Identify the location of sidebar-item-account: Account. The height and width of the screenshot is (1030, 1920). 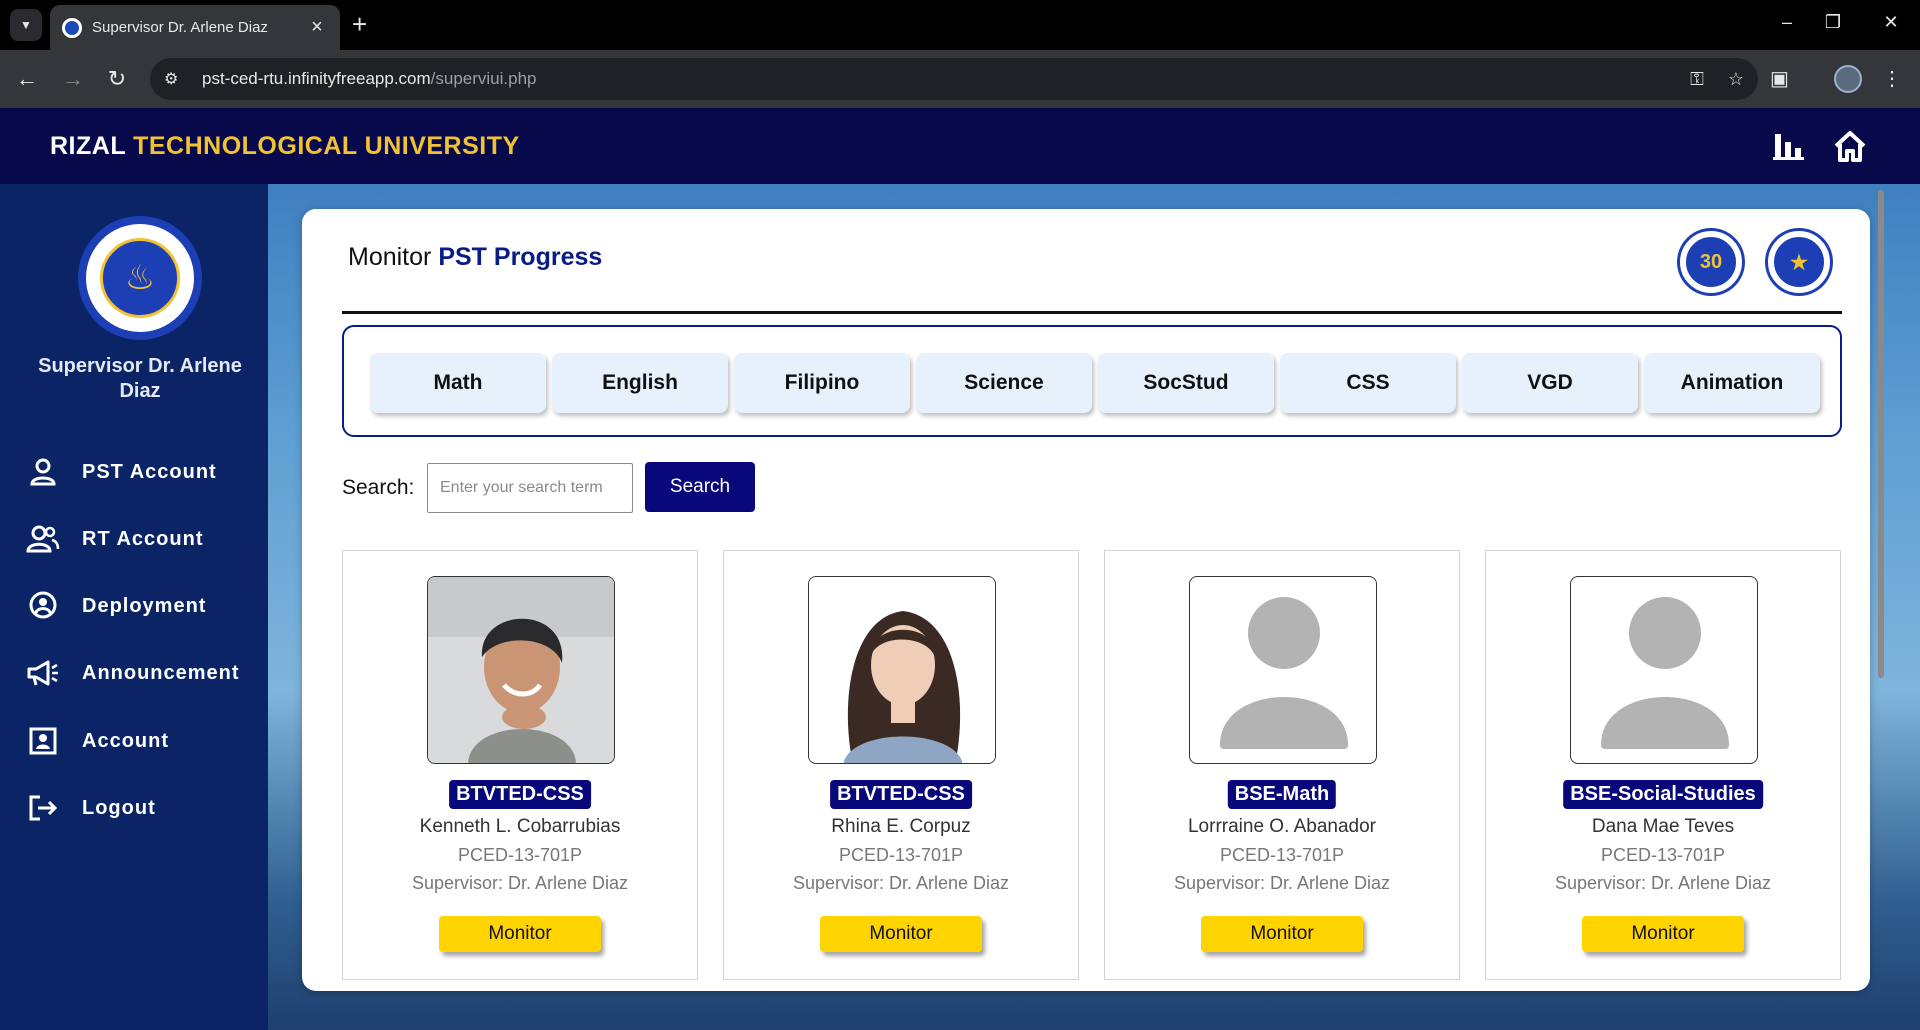
(141, 741).